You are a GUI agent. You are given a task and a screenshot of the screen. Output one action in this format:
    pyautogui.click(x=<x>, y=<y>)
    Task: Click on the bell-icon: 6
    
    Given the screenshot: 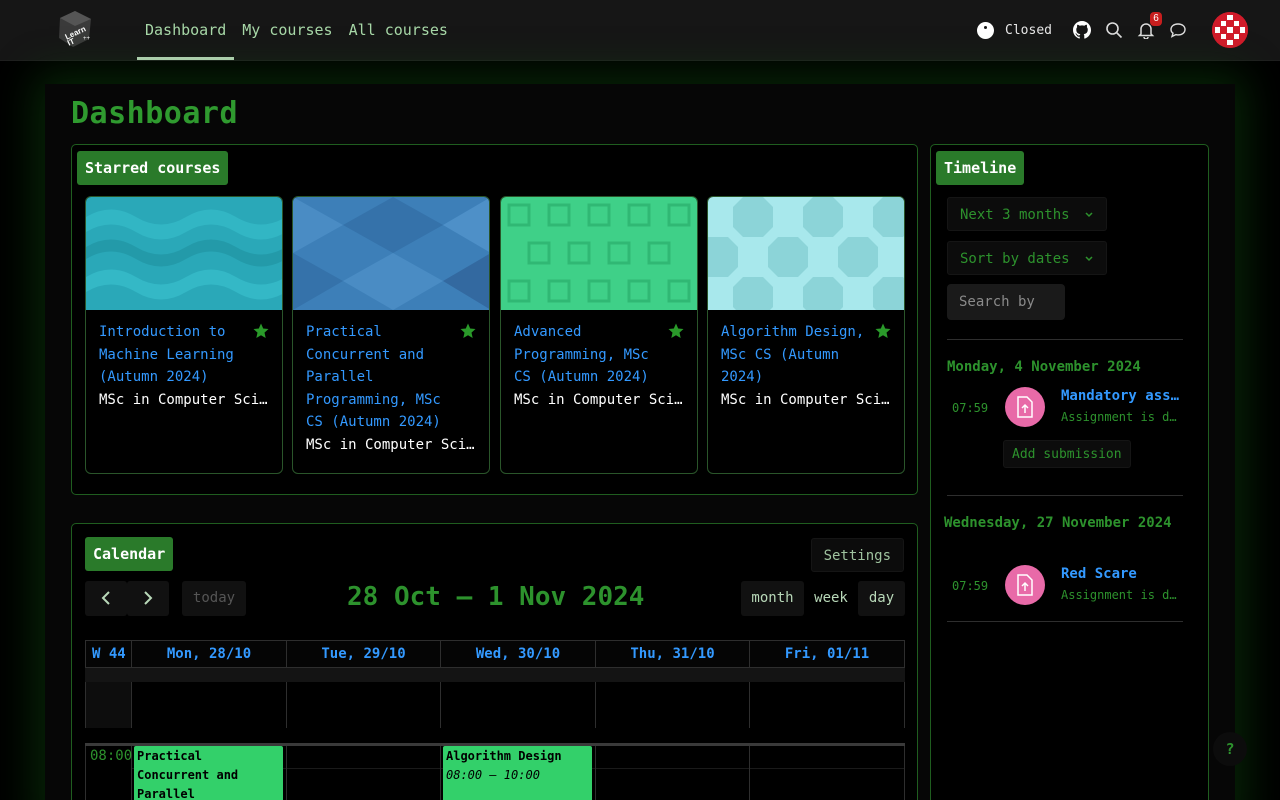 What is the action you would take?
    pyautogui.click(x=1149, y=26)
    